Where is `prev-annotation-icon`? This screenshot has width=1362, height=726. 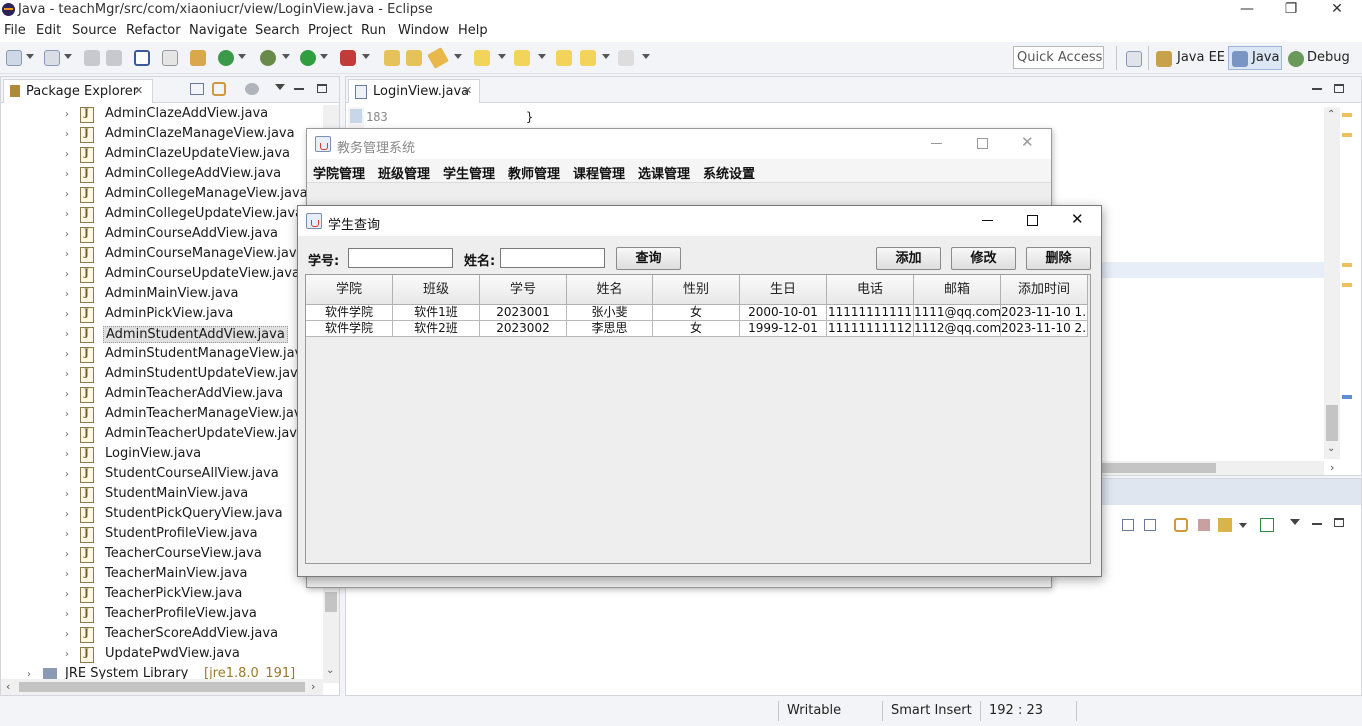
prev-annotation-icon is located at coordinates (522, 58).